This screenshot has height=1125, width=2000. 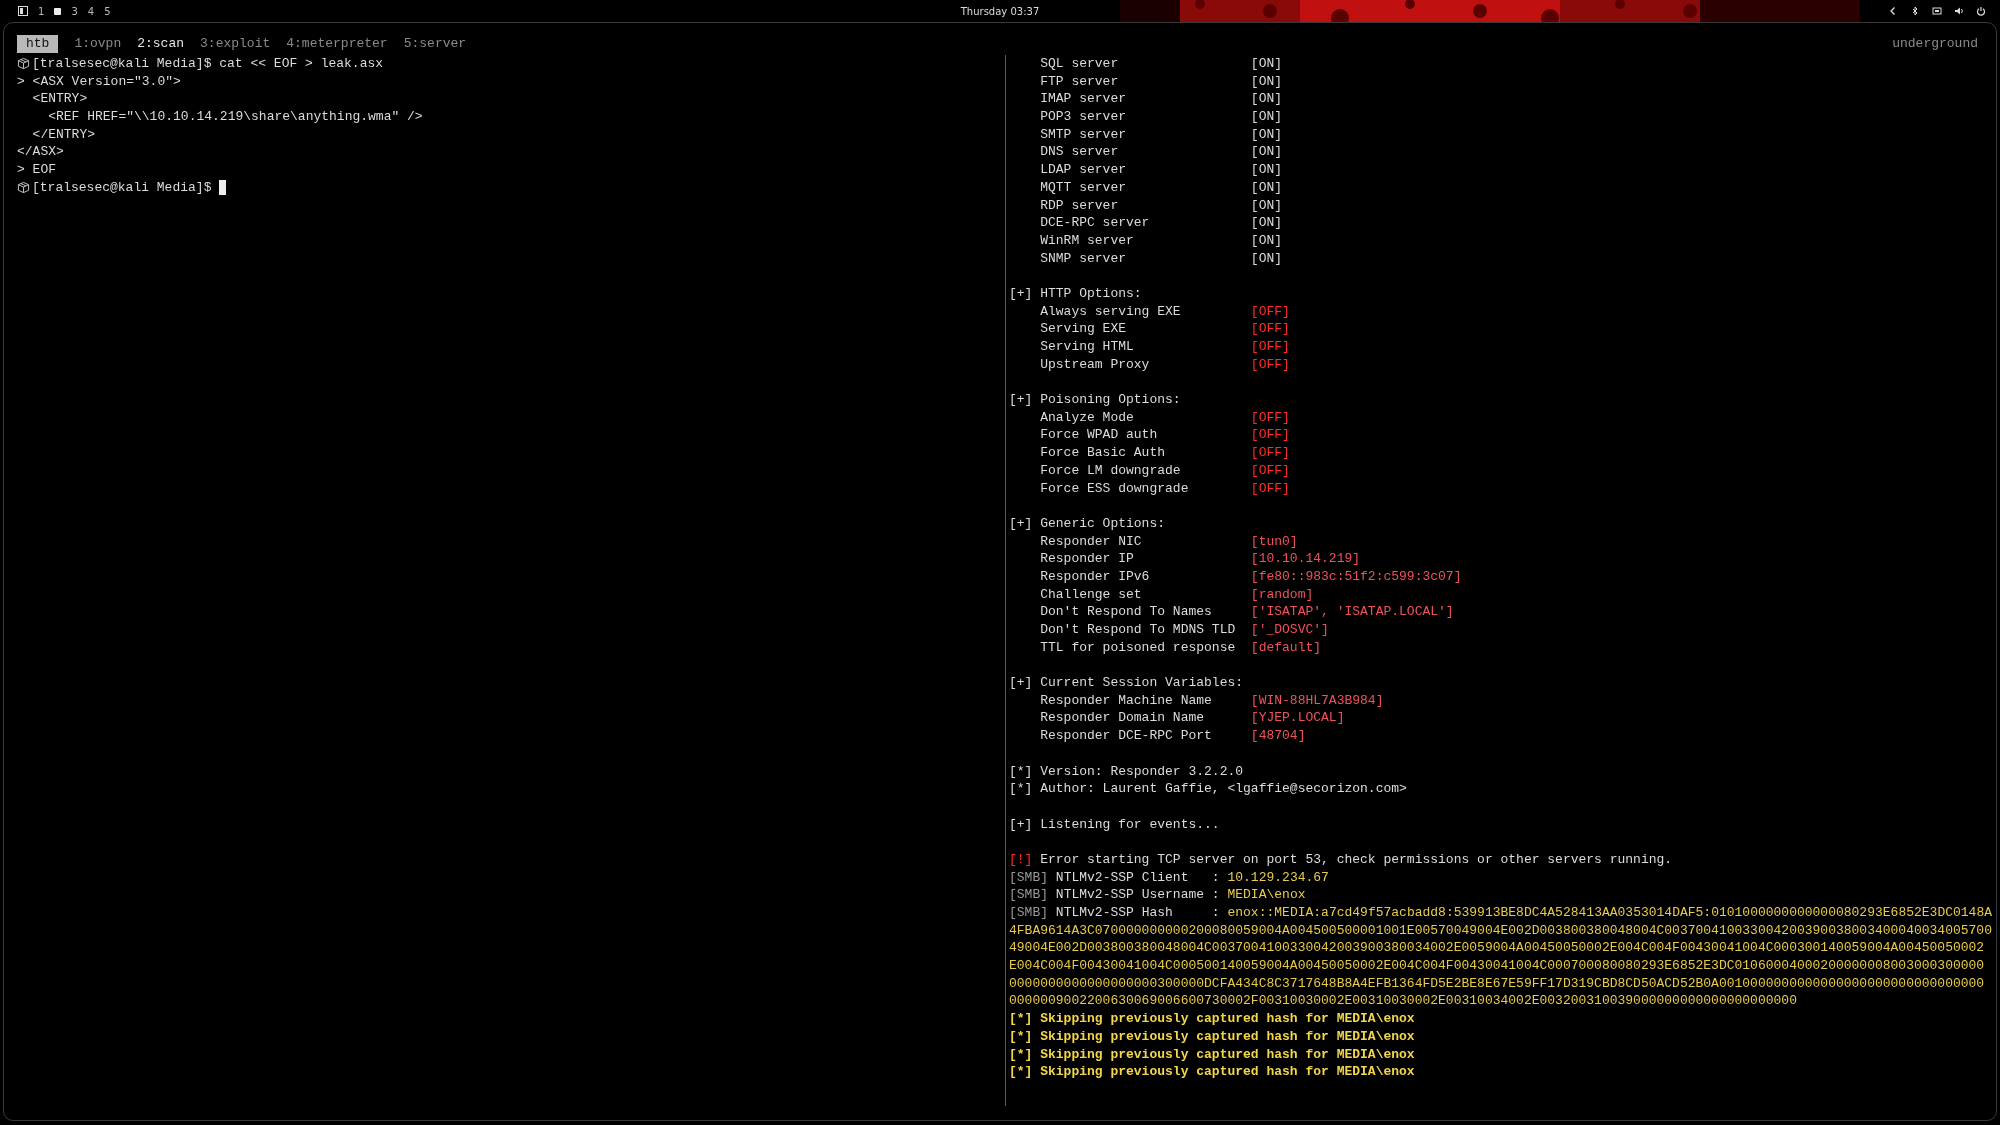 I want to click on tmux-window-tab: 5:server, so click(x=435, y=44).